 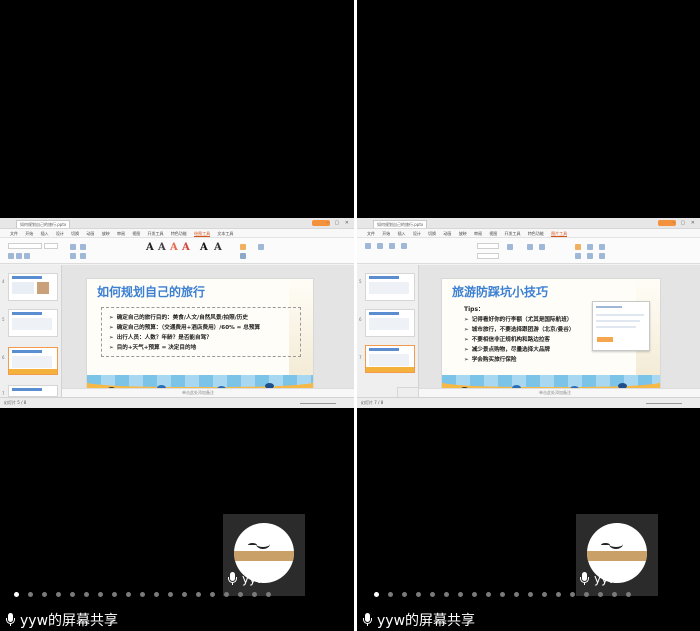 What do you see at coordinates (559, 234) in the screenshot?
I see `menu-item-active: 图片工具` at bounding box center [559, 234].